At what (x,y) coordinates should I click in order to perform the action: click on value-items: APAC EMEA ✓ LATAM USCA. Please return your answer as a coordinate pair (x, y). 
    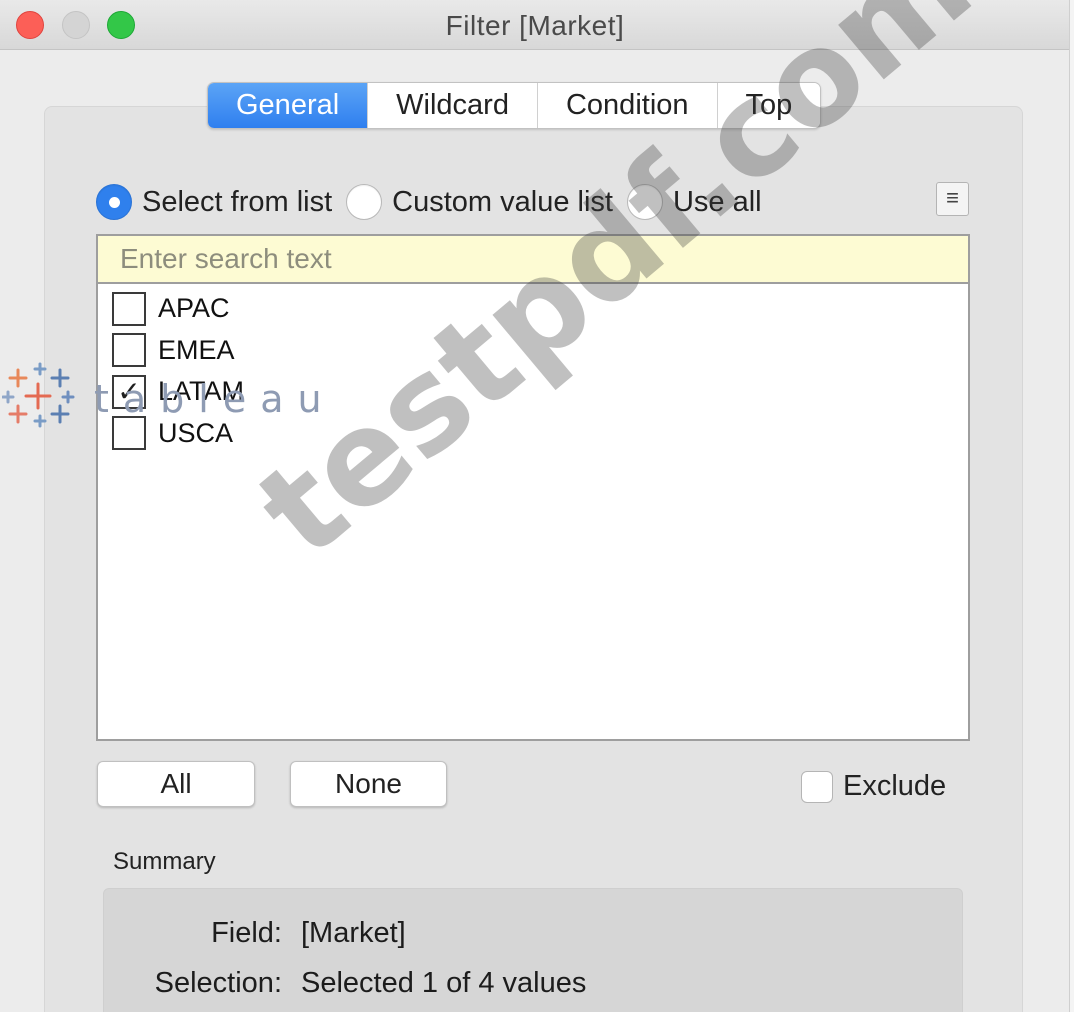
    Looking at the image, I should click on (178, 371).